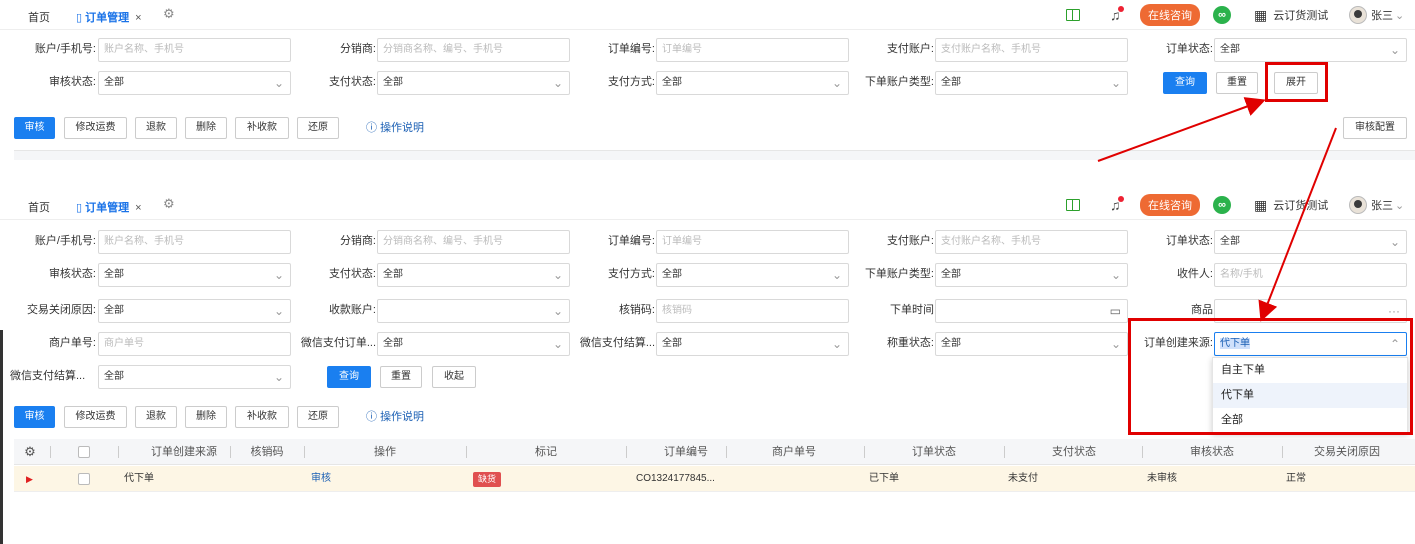 This screenshot has height=544, width=1415. Describe the element at coordinates (1297, 224) in the screenshot. I see `arrow-to-dropdown` at that location.